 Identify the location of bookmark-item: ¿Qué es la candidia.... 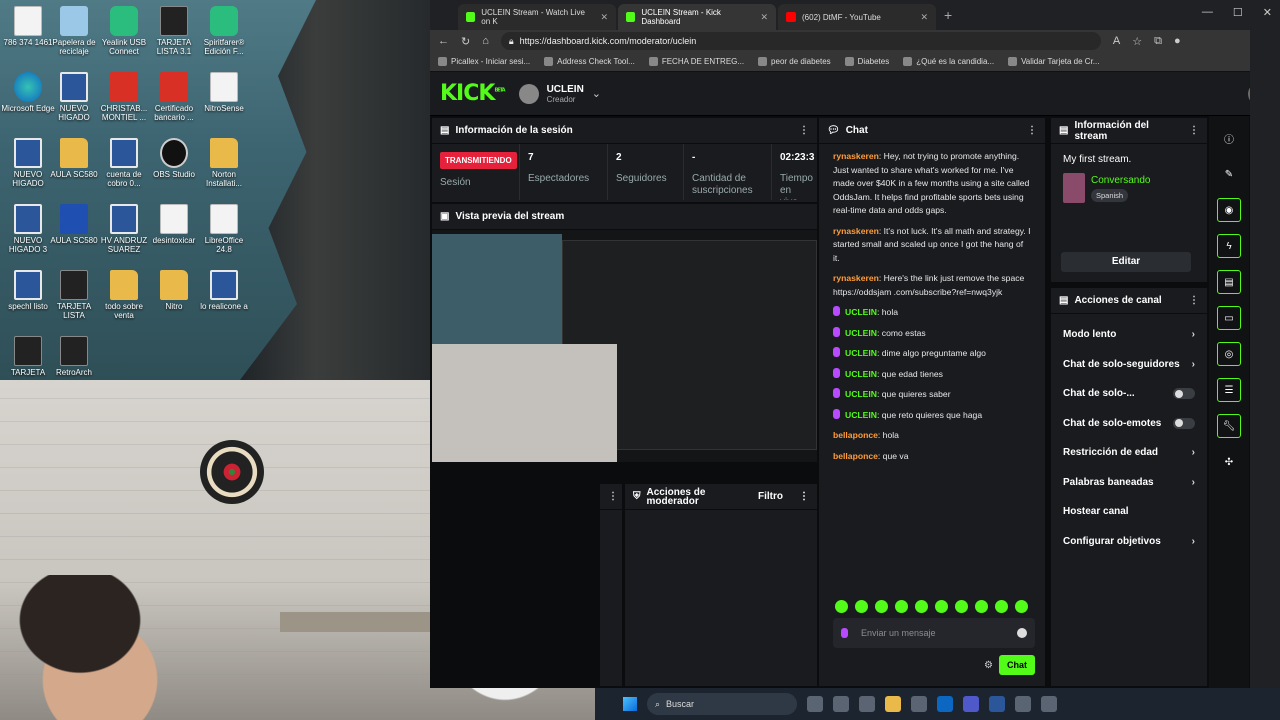
(948, 61).